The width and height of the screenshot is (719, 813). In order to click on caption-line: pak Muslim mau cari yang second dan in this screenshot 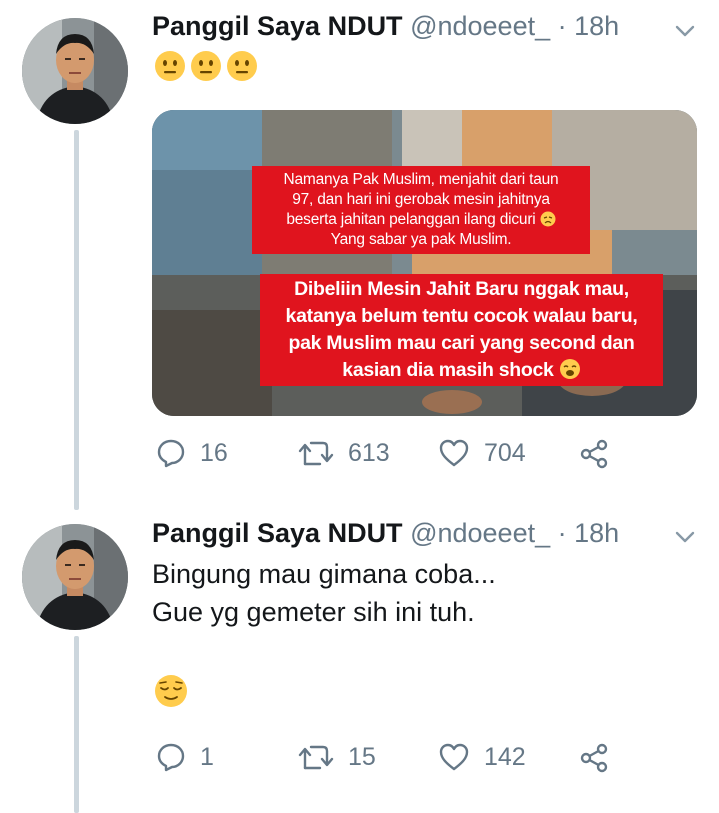, I will do `click(461, 343)`.